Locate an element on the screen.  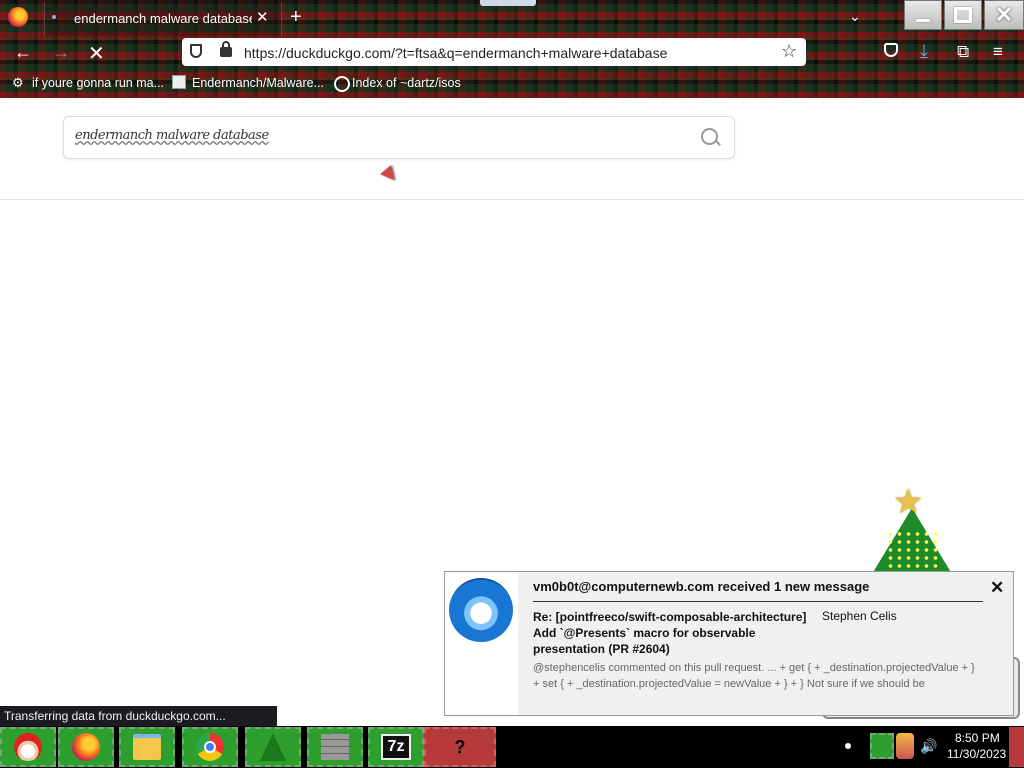
forward-arrow-icon: → is located at coordinates (61, 52).